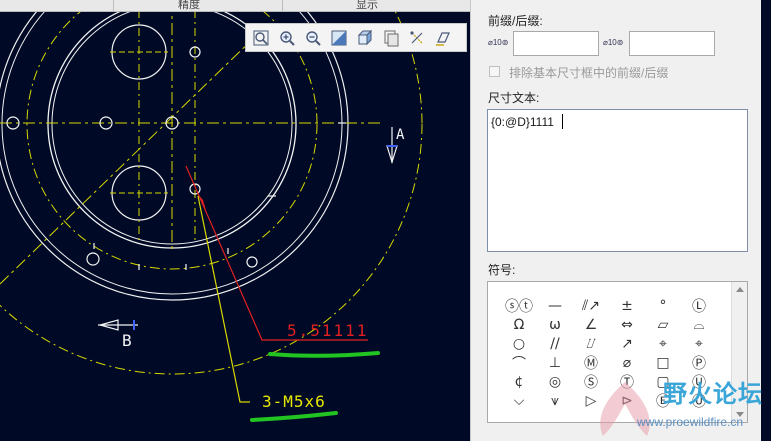  I want to click on view-cube-button, so click(365, 38).